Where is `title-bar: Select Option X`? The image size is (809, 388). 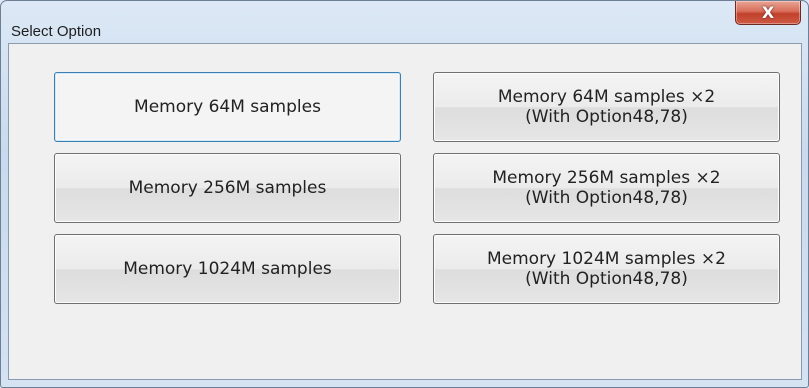 title-bar: Select Option X is located at coordinates (404, 22).